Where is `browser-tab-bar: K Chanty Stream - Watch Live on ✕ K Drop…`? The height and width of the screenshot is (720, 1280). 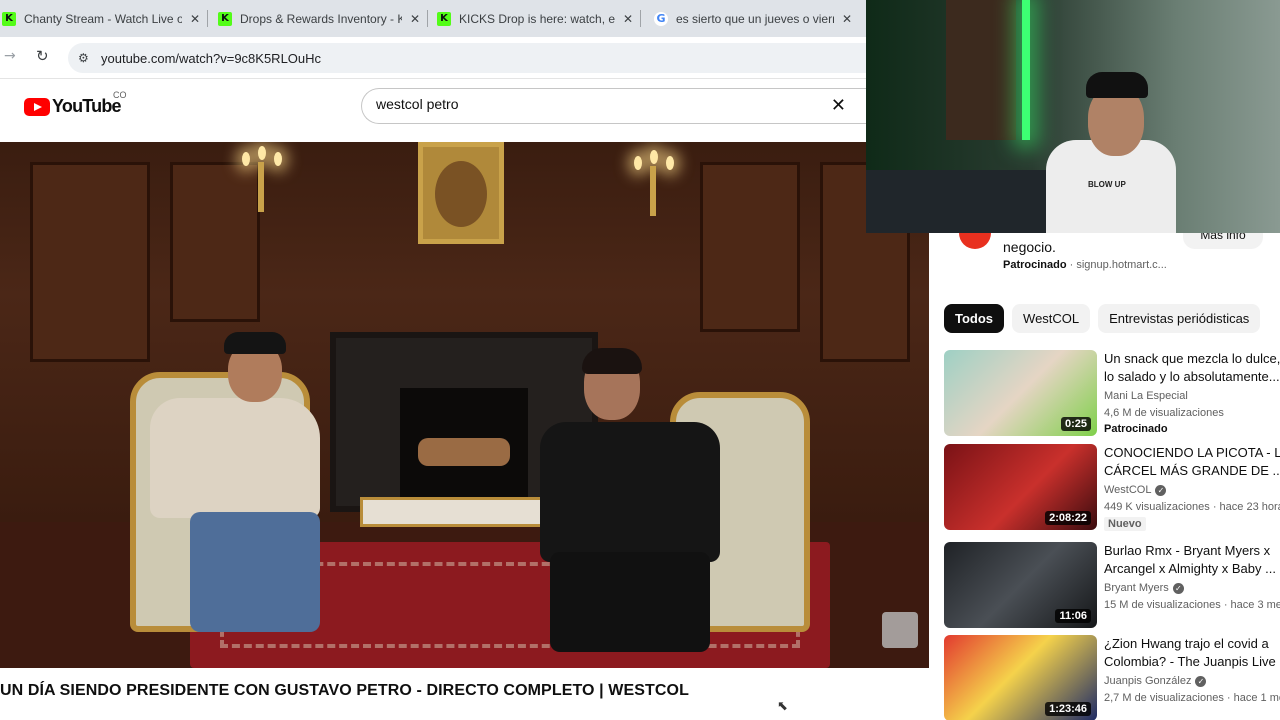 browser-tab-bar: K Chanty Stream - Watch Live on ✕ K Drop… is located at coordinates (433, 18).